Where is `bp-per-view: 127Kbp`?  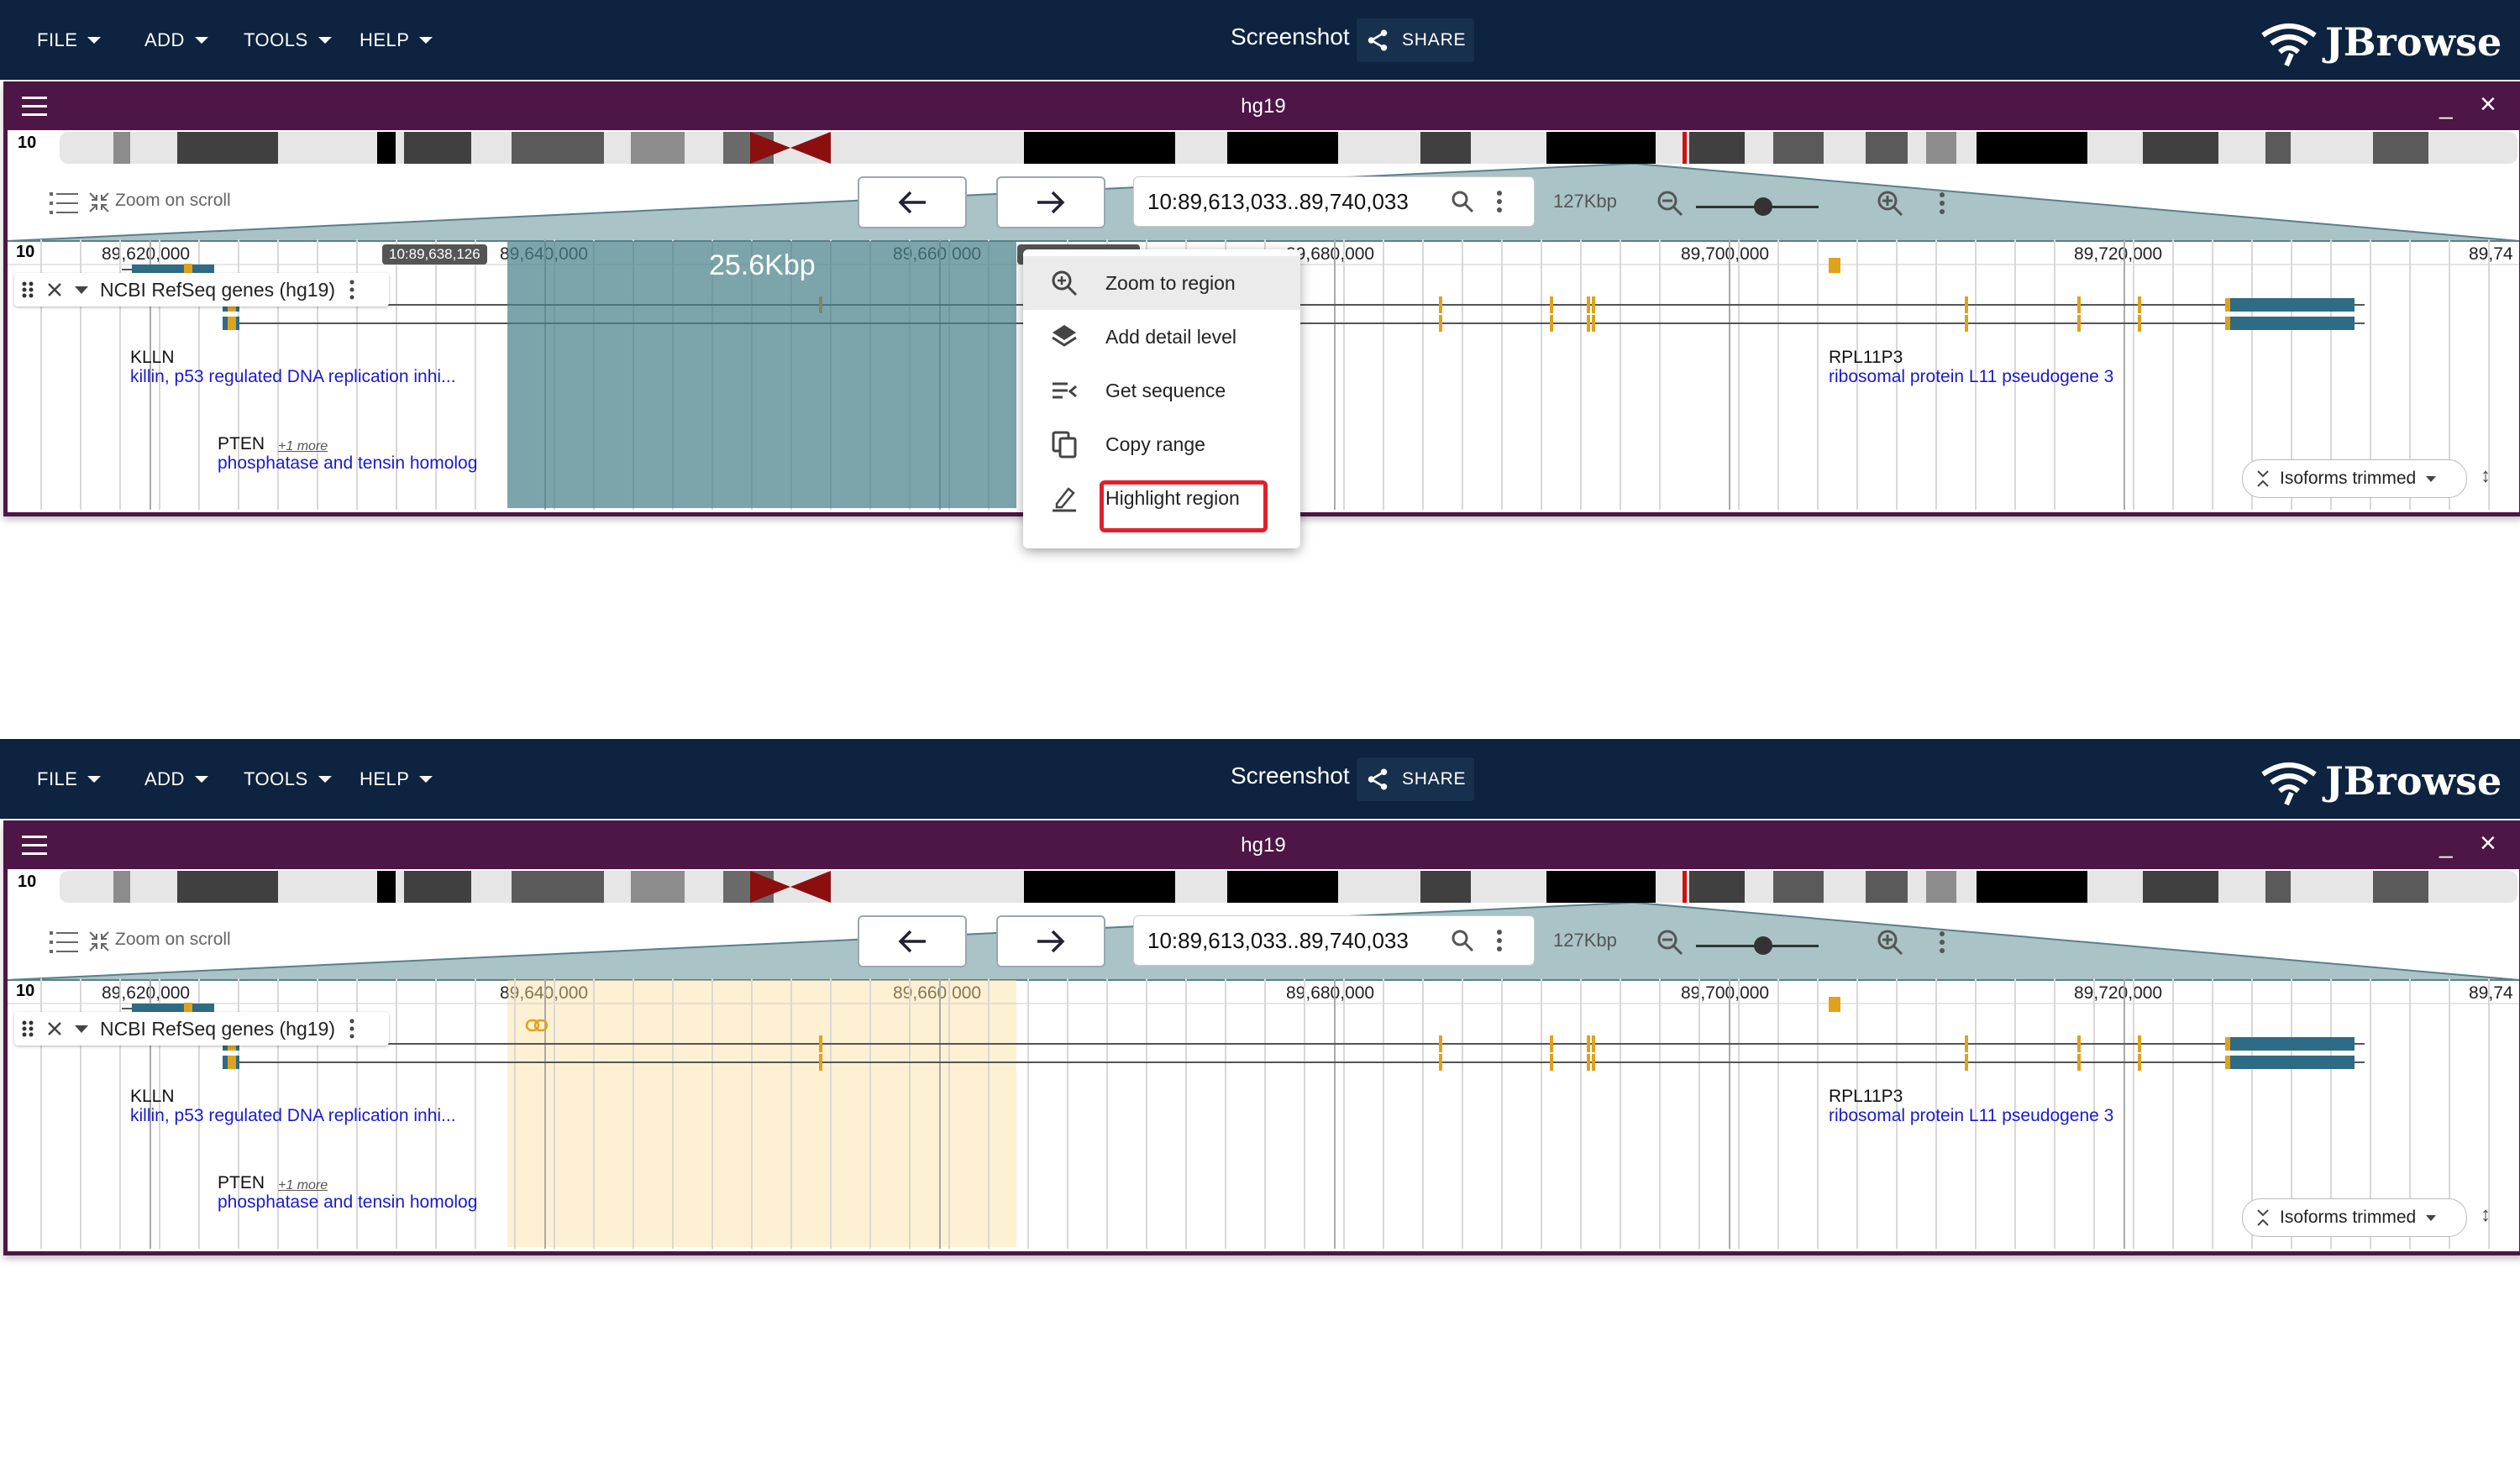 bp-per-view: 127Kbp is located at coordinates (1585, 201).